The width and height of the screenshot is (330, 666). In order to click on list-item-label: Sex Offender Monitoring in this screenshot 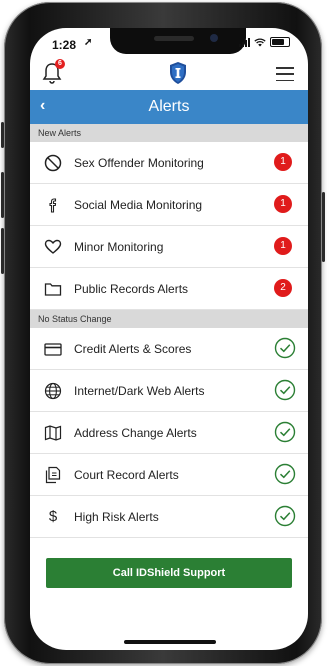, I will do `click(139, 162)`.